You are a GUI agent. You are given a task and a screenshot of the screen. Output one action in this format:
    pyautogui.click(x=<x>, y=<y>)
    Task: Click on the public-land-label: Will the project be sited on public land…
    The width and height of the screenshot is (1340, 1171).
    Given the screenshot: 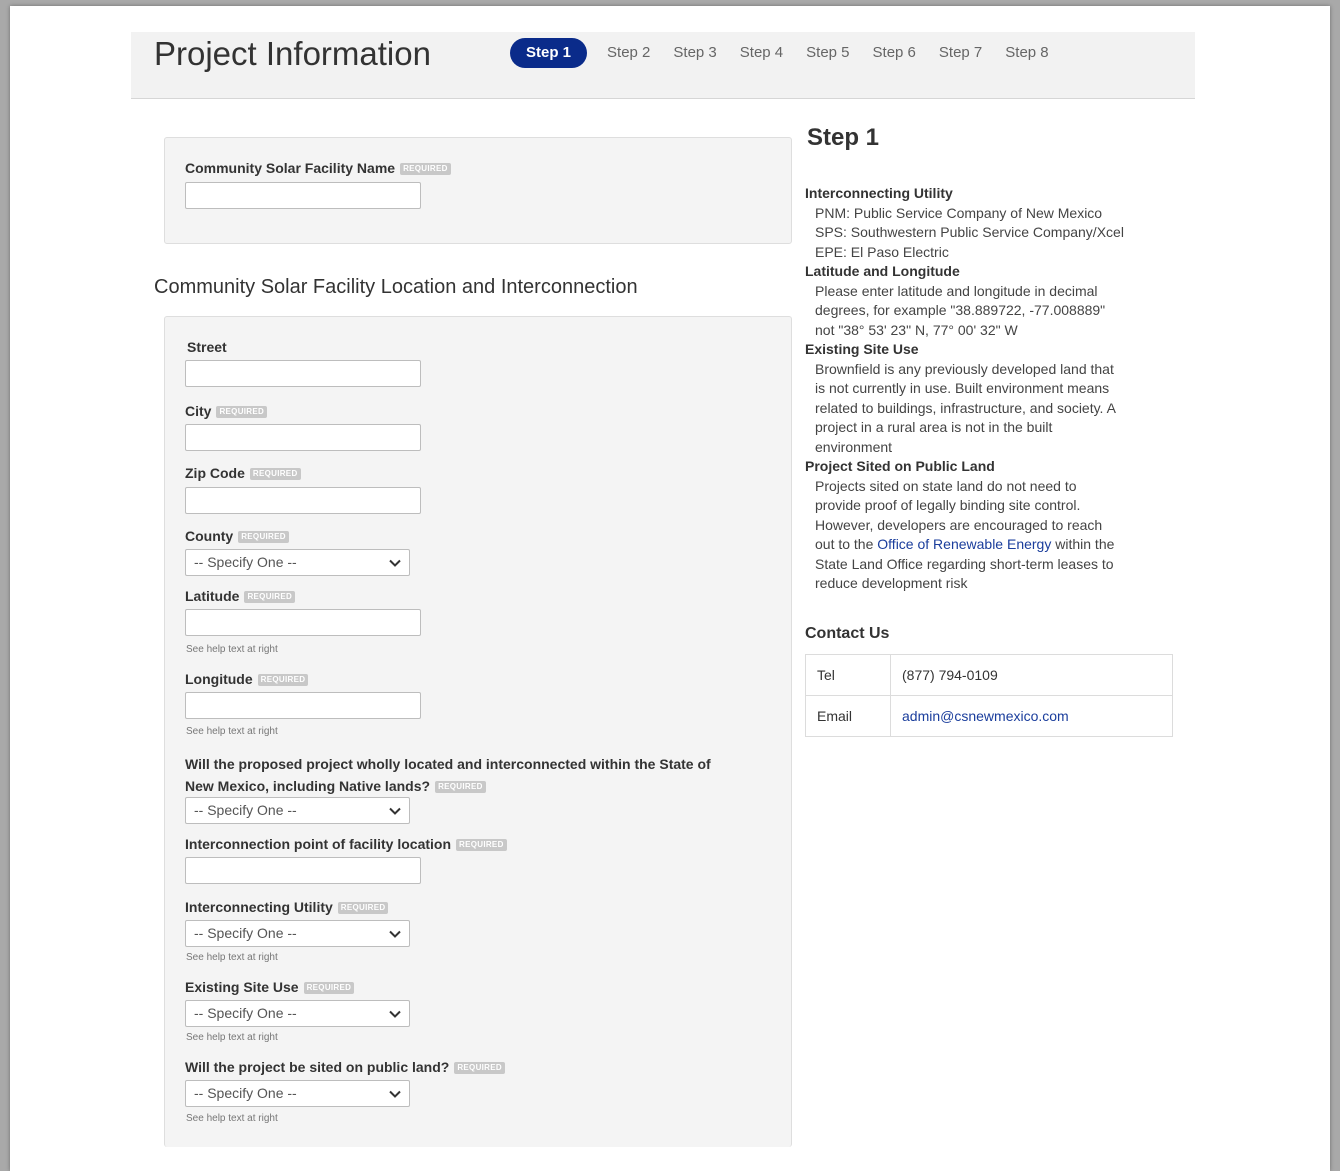 What is the action you would take?
    pyautogui.click(x=345, y=1067)
    